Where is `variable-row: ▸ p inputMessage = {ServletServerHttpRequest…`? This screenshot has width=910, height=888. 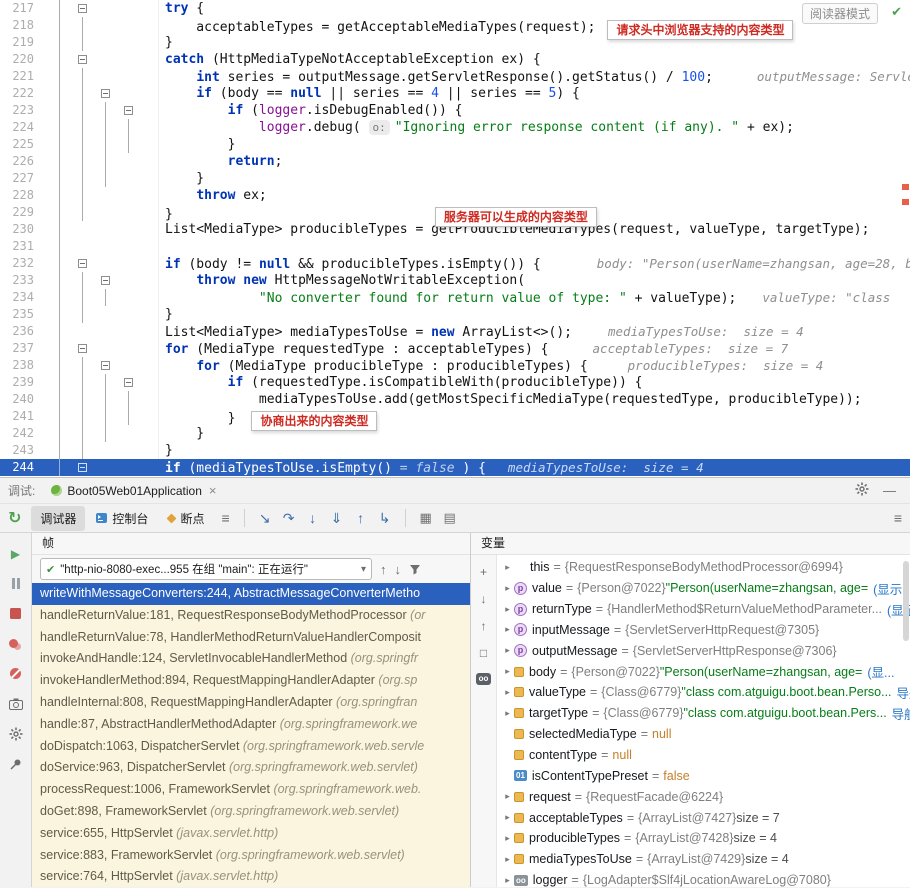 variable-row: ▸ p inputMessage = {ServletServerHttpRequest… is located at coordinates (703, 630).